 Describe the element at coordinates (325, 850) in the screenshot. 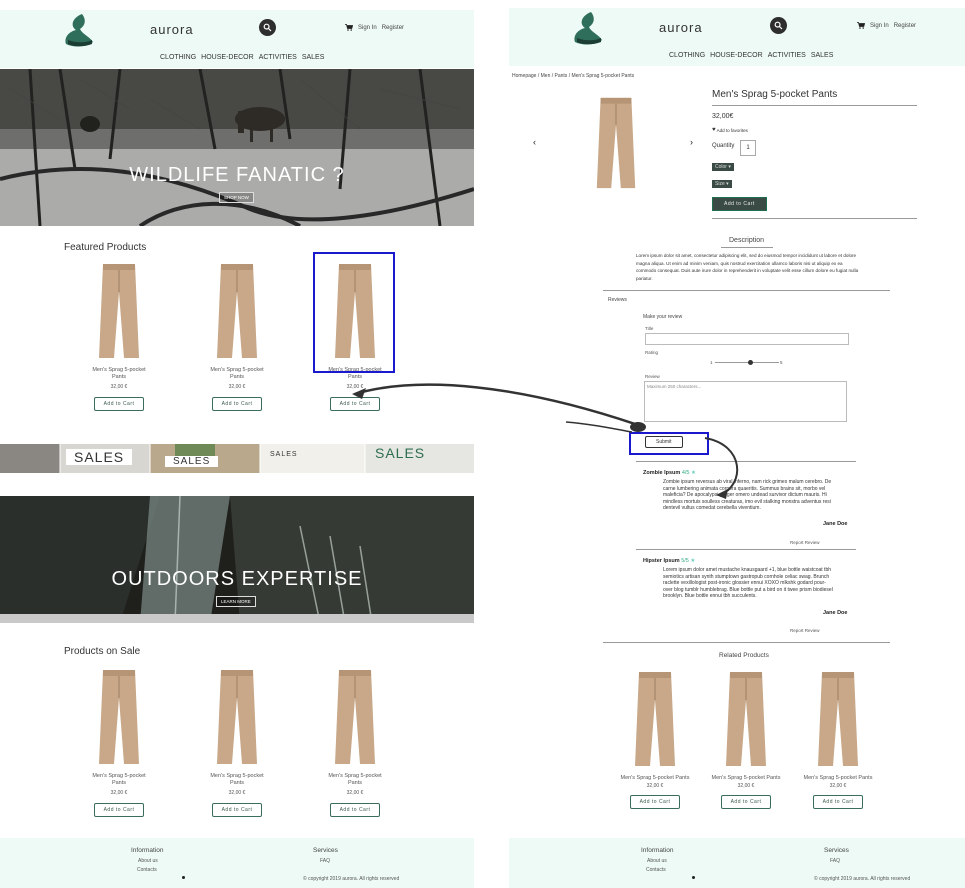

I see `footer-services-title: Services` at that location.